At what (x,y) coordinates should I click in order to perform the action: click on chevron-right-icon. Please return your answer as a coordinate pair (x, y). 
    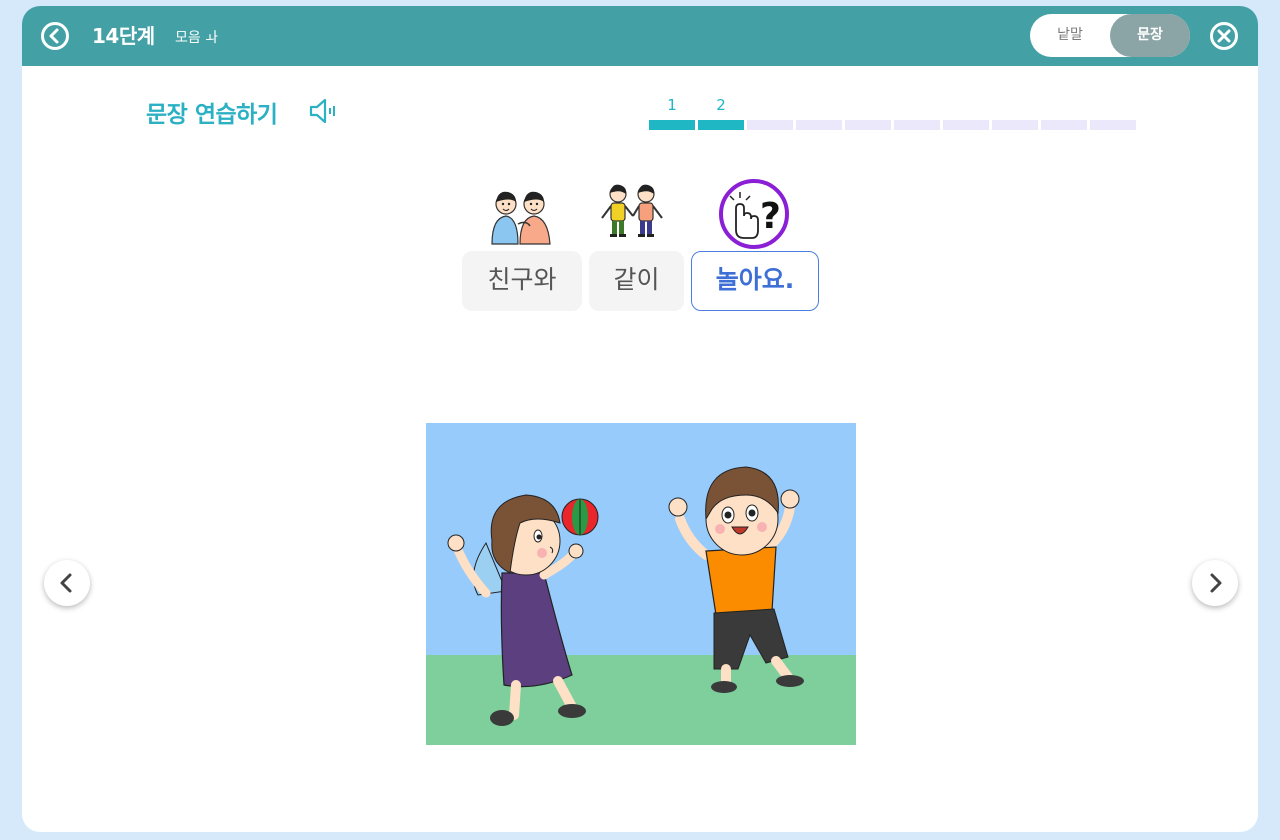
    Looking at the image, I should click on (1216, 583).